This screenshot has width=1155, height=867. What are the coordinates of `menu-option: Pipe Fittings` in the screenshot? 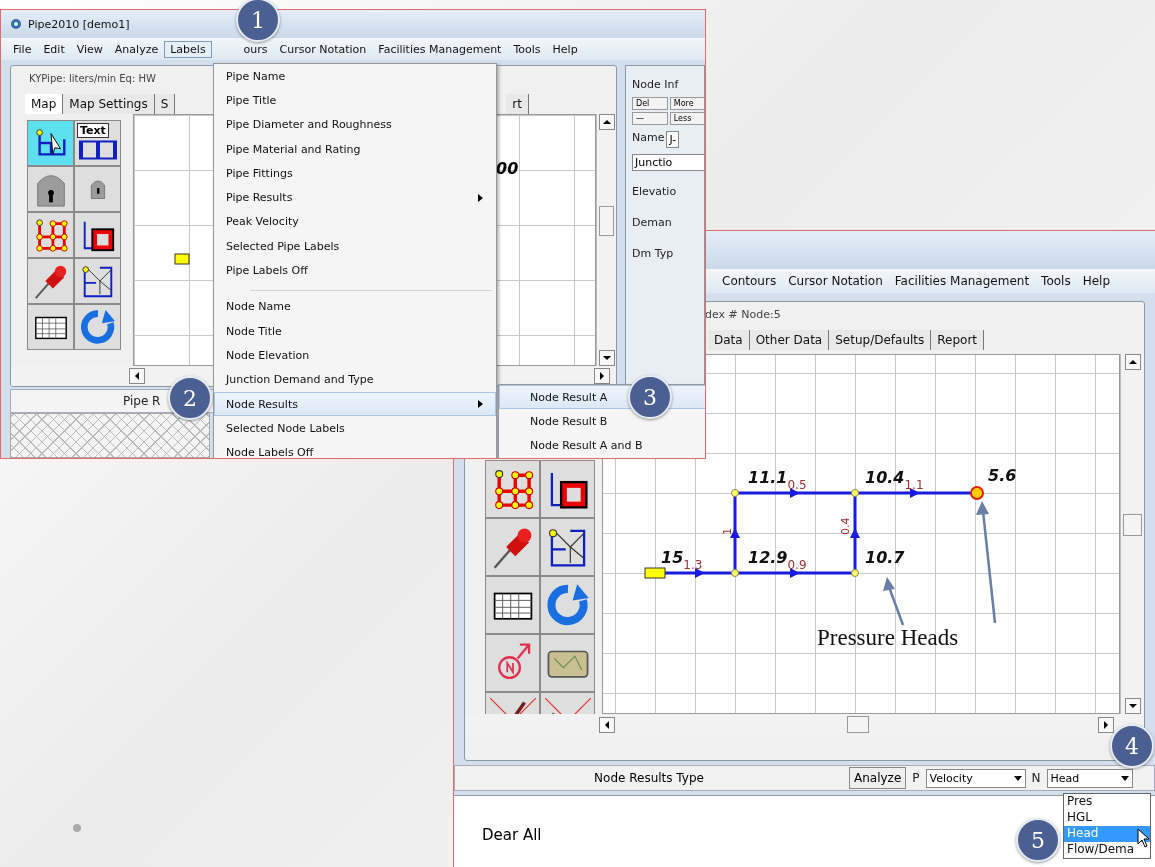 It's located at (355, 173).